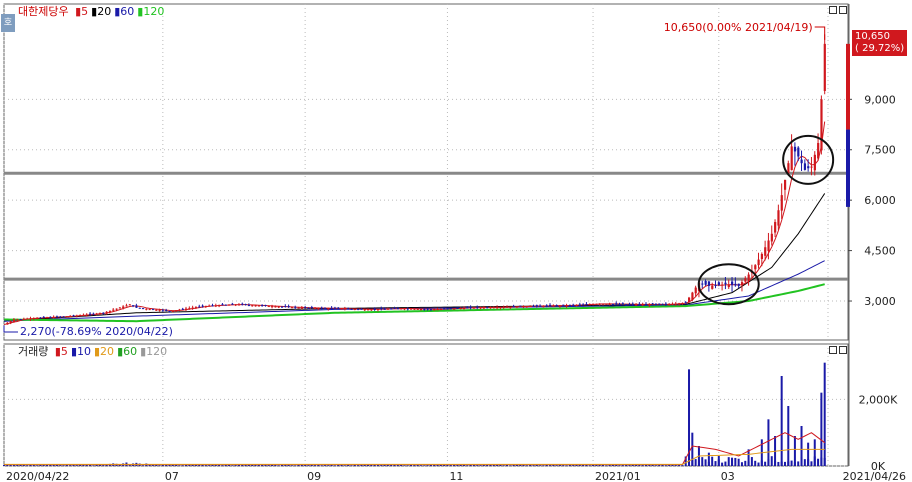 This screenshot has width=912, height=482. I want to click on x-tick-label-0: 2020/04/22, so click(37, 476).